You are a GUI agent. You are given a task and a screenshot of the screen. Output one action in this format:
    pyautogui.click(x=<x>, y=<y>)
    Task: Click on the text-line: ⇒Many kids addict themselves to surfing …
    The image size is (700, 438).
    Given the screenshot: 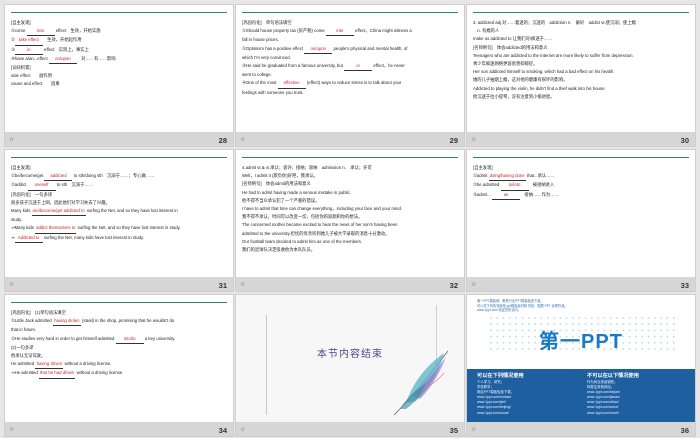 What is the action you would take?
    pyautogui.click(x=119, y=229)
    